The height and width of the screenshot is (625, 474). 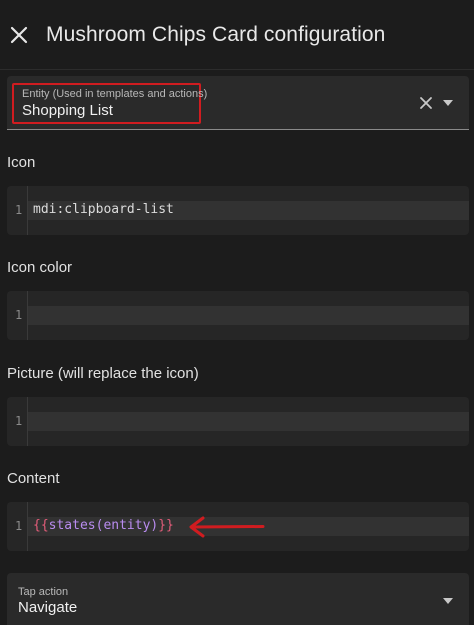 What do you see at coordinates (48, 607) in the screenshot?
I see `tap-action-value: Navigate` at bounding box center [48, 607].